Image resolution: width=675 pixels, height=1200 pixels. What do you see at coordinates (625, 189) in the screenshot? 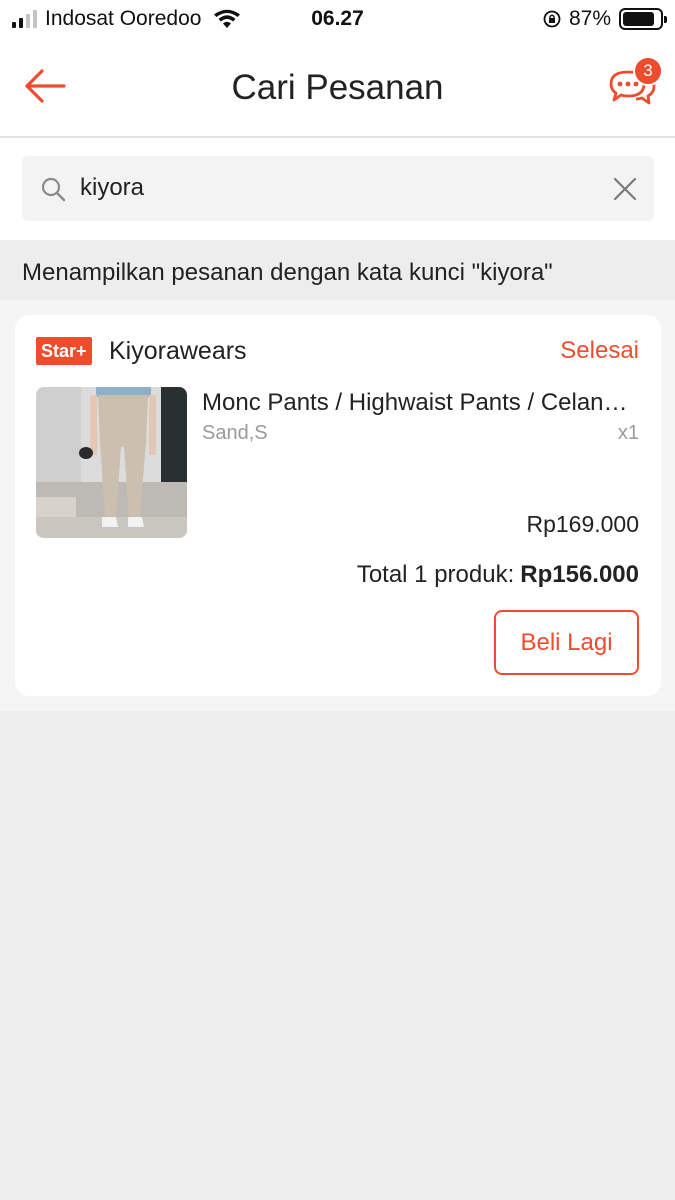
I see `close-icon` at bounding box center [625, 189].